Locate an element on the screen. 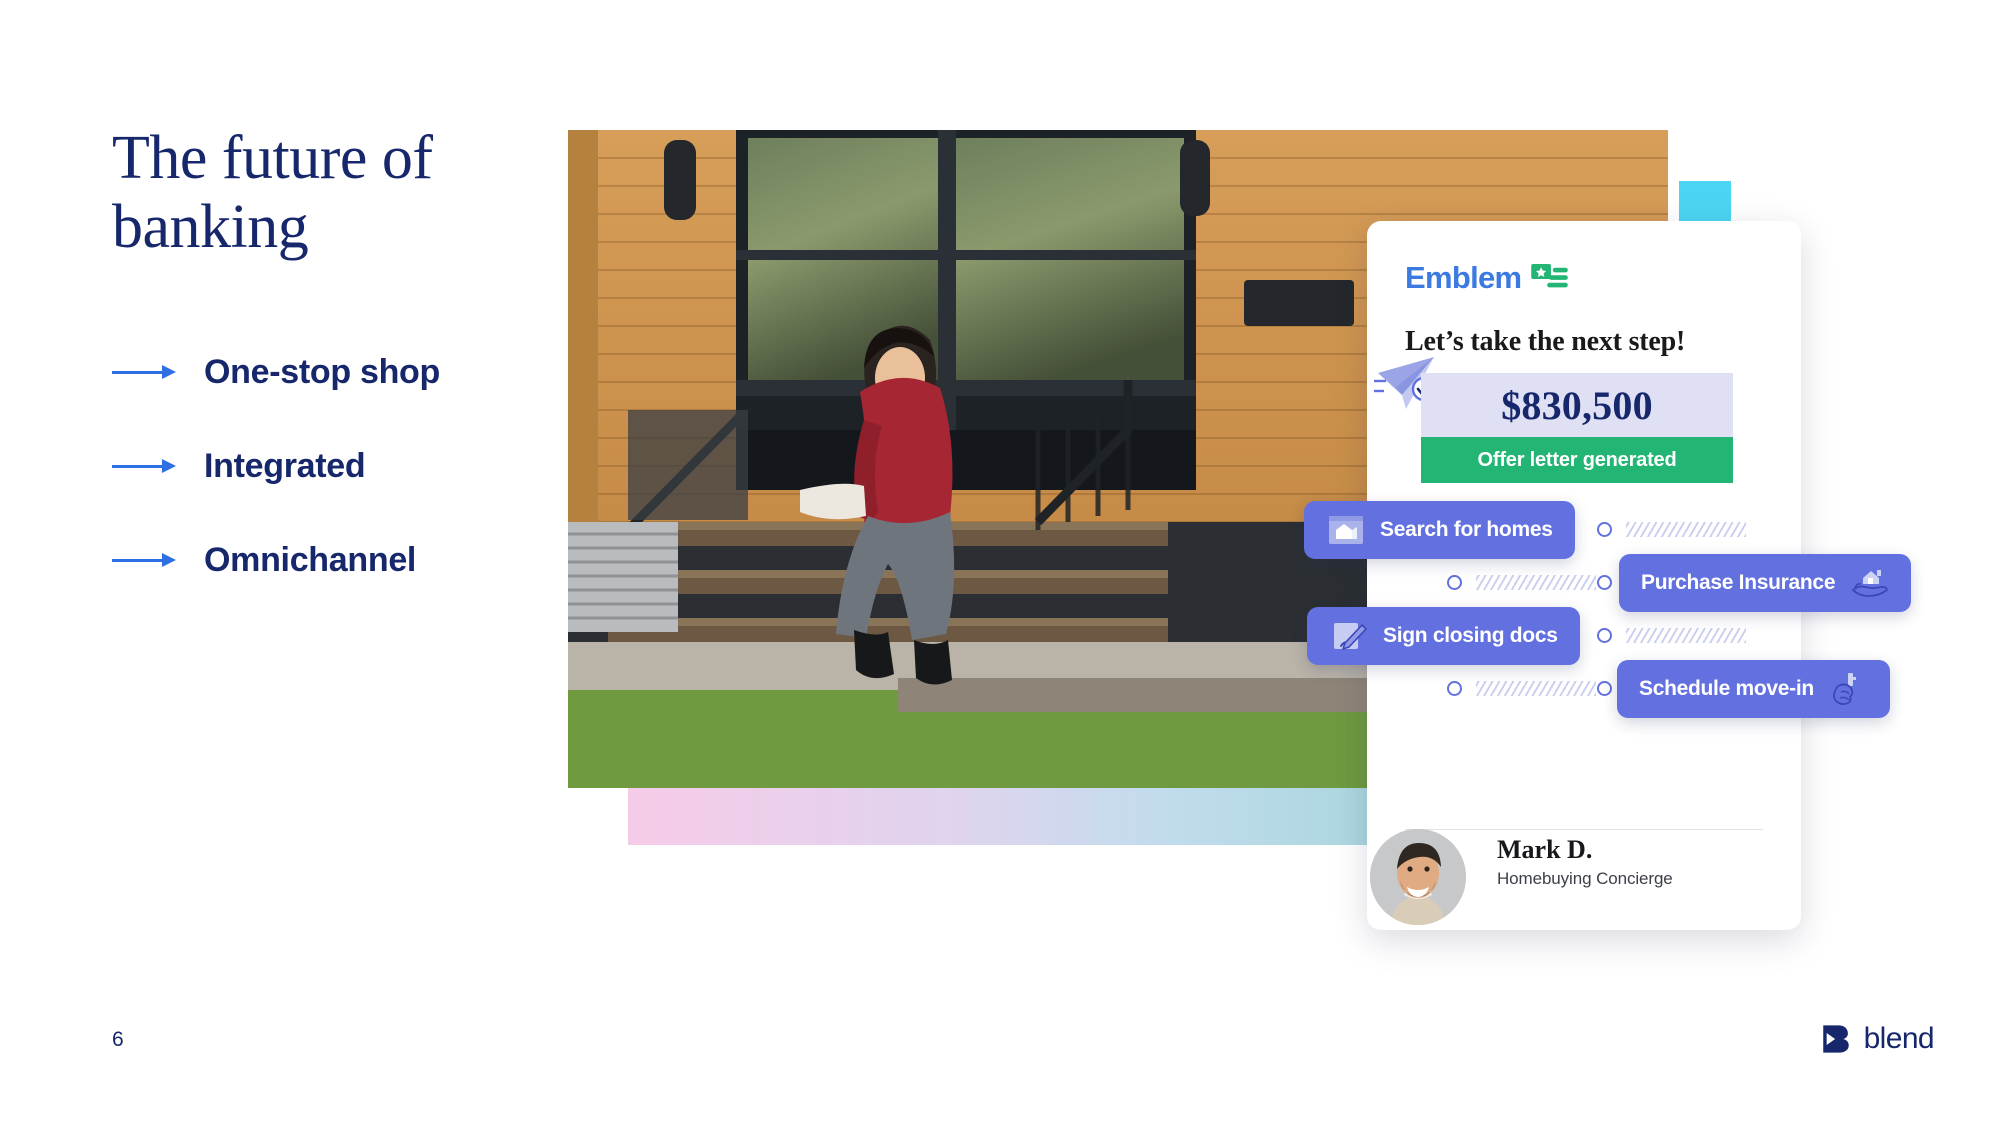 This screenshot has width=2000, height=1125. person-role: Homebuying Concierge is located at coordinates (1585, 878).